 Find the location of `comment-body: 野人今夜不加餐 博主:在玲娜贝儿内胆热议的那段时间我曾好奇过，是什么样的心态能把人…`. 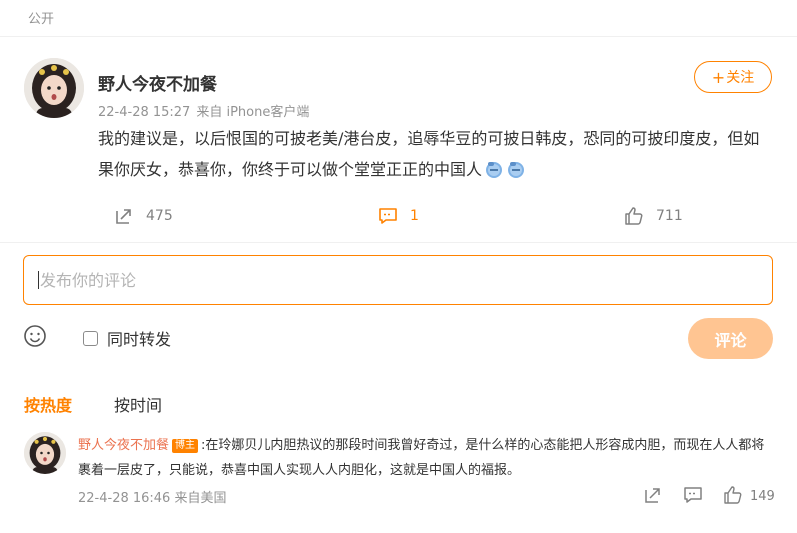

comment-body: 野人今夜不加餐 博主:在玲娜贝儿内胆热议的那段时间我曾好奇过，是什么样的心态能把人… is located at coordinates (423, 458).